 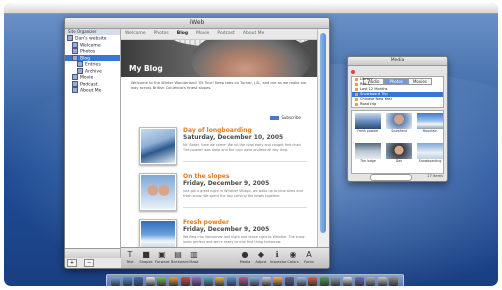 I want to click on toolbar-mask-button: ▥ Mask, so click(x=194, y=257).